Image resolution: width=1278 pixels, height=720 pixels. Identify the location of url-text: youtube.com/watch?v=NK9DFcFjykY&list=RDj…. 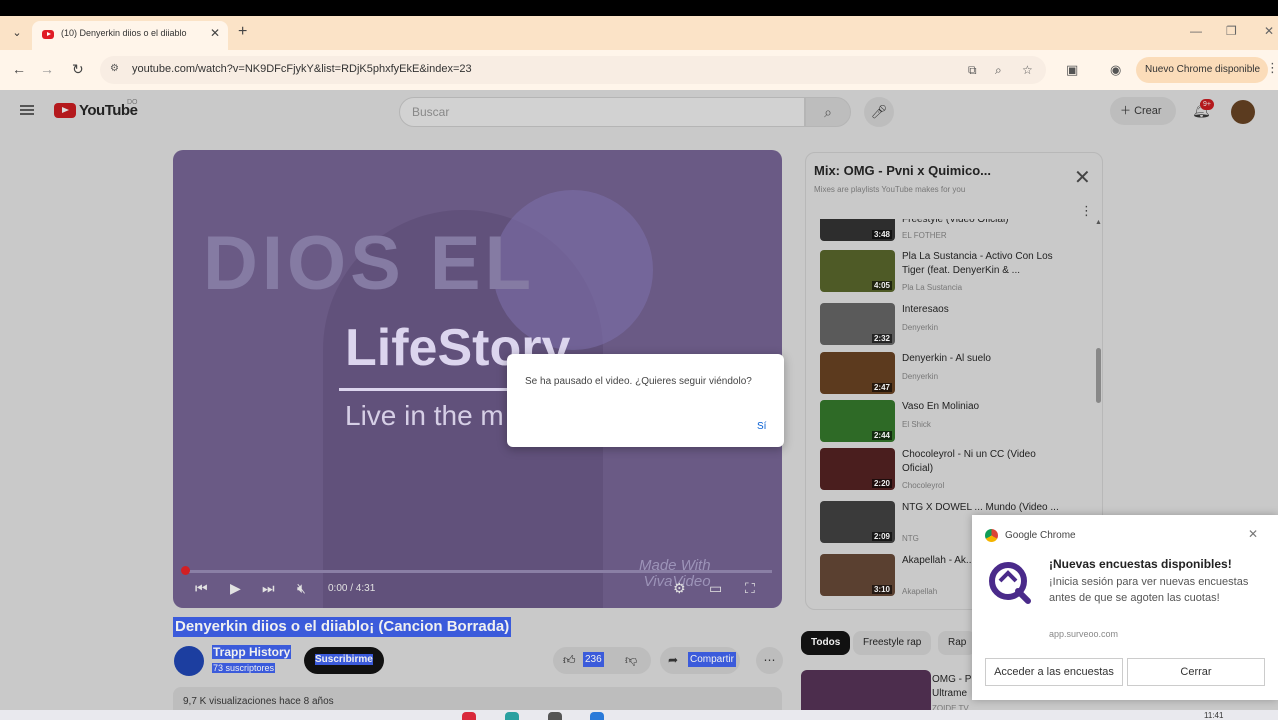
(302, 69).